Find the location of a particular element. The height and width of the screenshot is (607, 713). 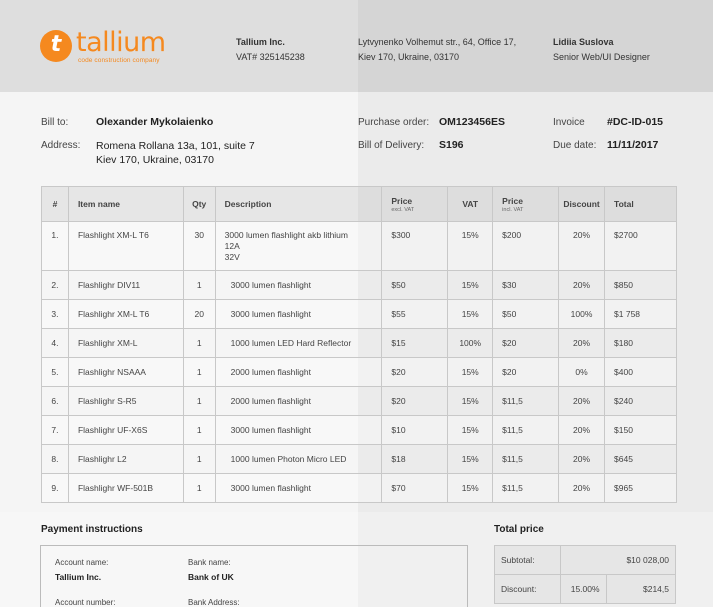

cell-item-name: Flashlighr S-R5 is located at coordinates (125, 401).